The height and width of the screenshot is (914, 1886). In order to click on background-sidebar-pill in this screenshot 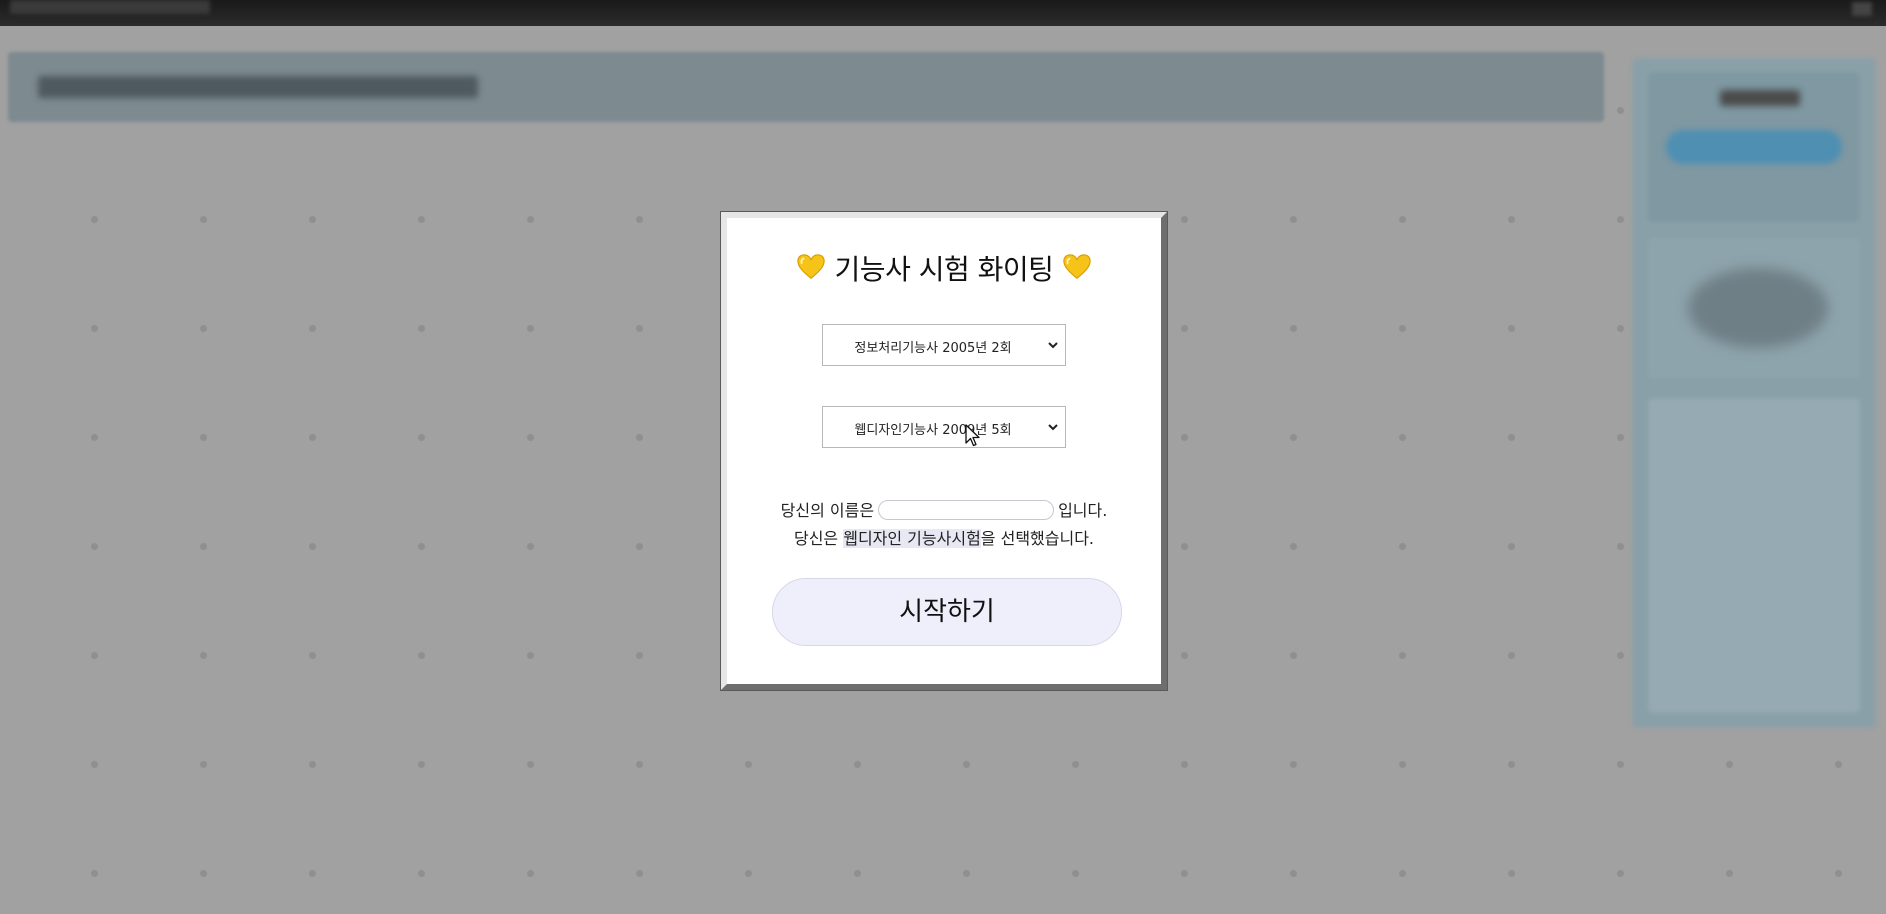, I will do `click(1754, 147)`.